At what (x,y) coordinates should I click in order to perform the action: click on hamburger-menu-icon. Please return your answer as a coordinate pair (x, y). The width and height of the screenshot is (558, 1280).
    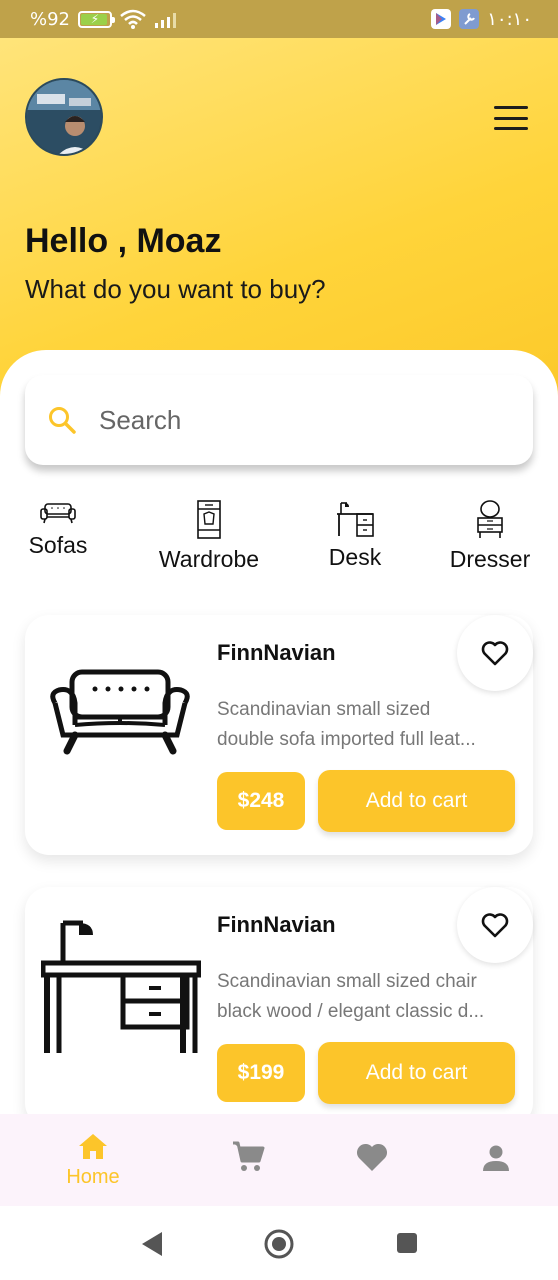
    Looking at the image, I should click on (511, 118).